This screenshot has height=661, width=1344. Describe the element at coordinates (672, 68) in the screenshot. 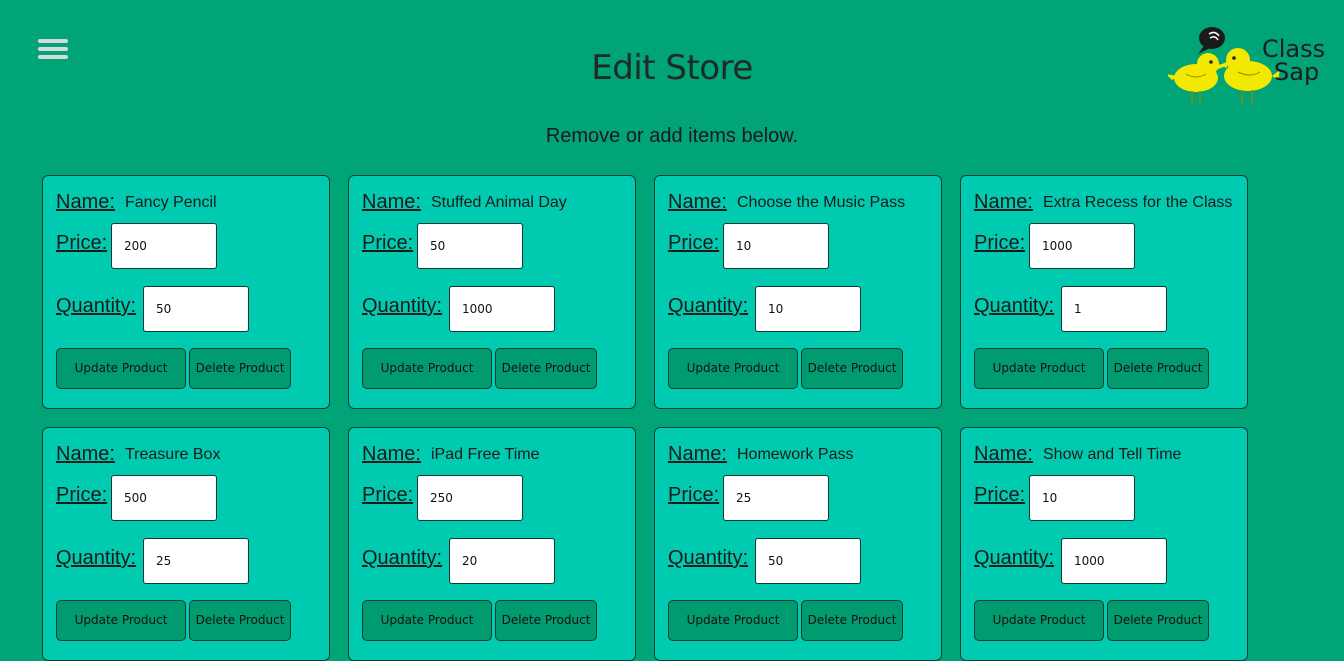

I see `page-title: Edit Store` at that location.